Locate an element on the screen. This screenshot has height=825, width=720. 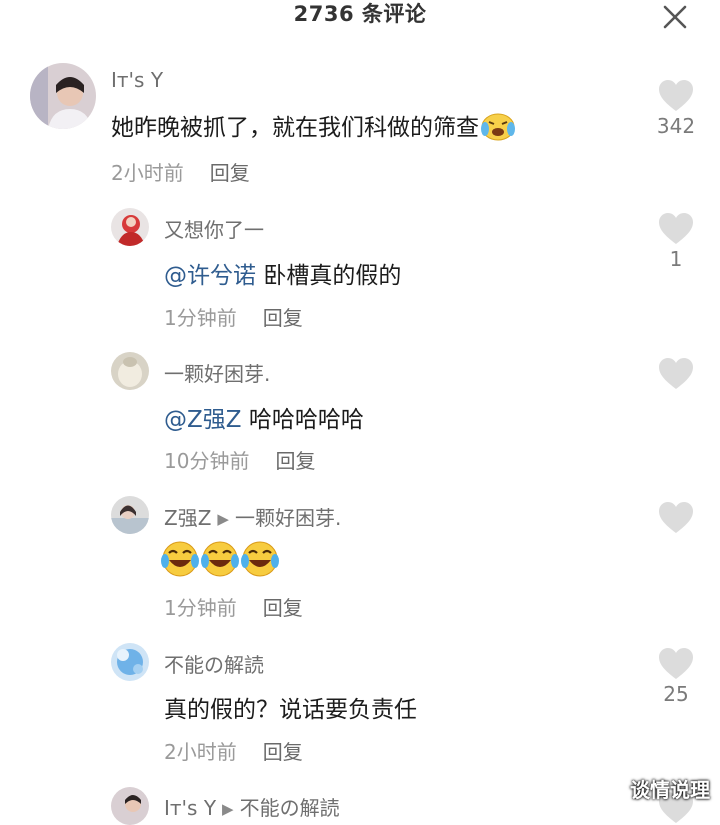
comment-text: 真的假的？说话要负责任 is located at coordinates (290, 707).